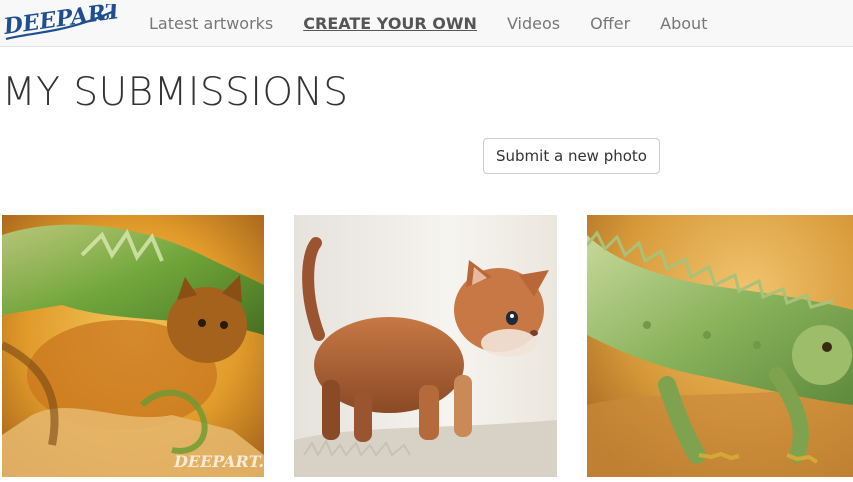  What do you see at coordinates (610, 23) in the screenshot?
I see `nav-offer: Offer` at bounding box center [610, 23].